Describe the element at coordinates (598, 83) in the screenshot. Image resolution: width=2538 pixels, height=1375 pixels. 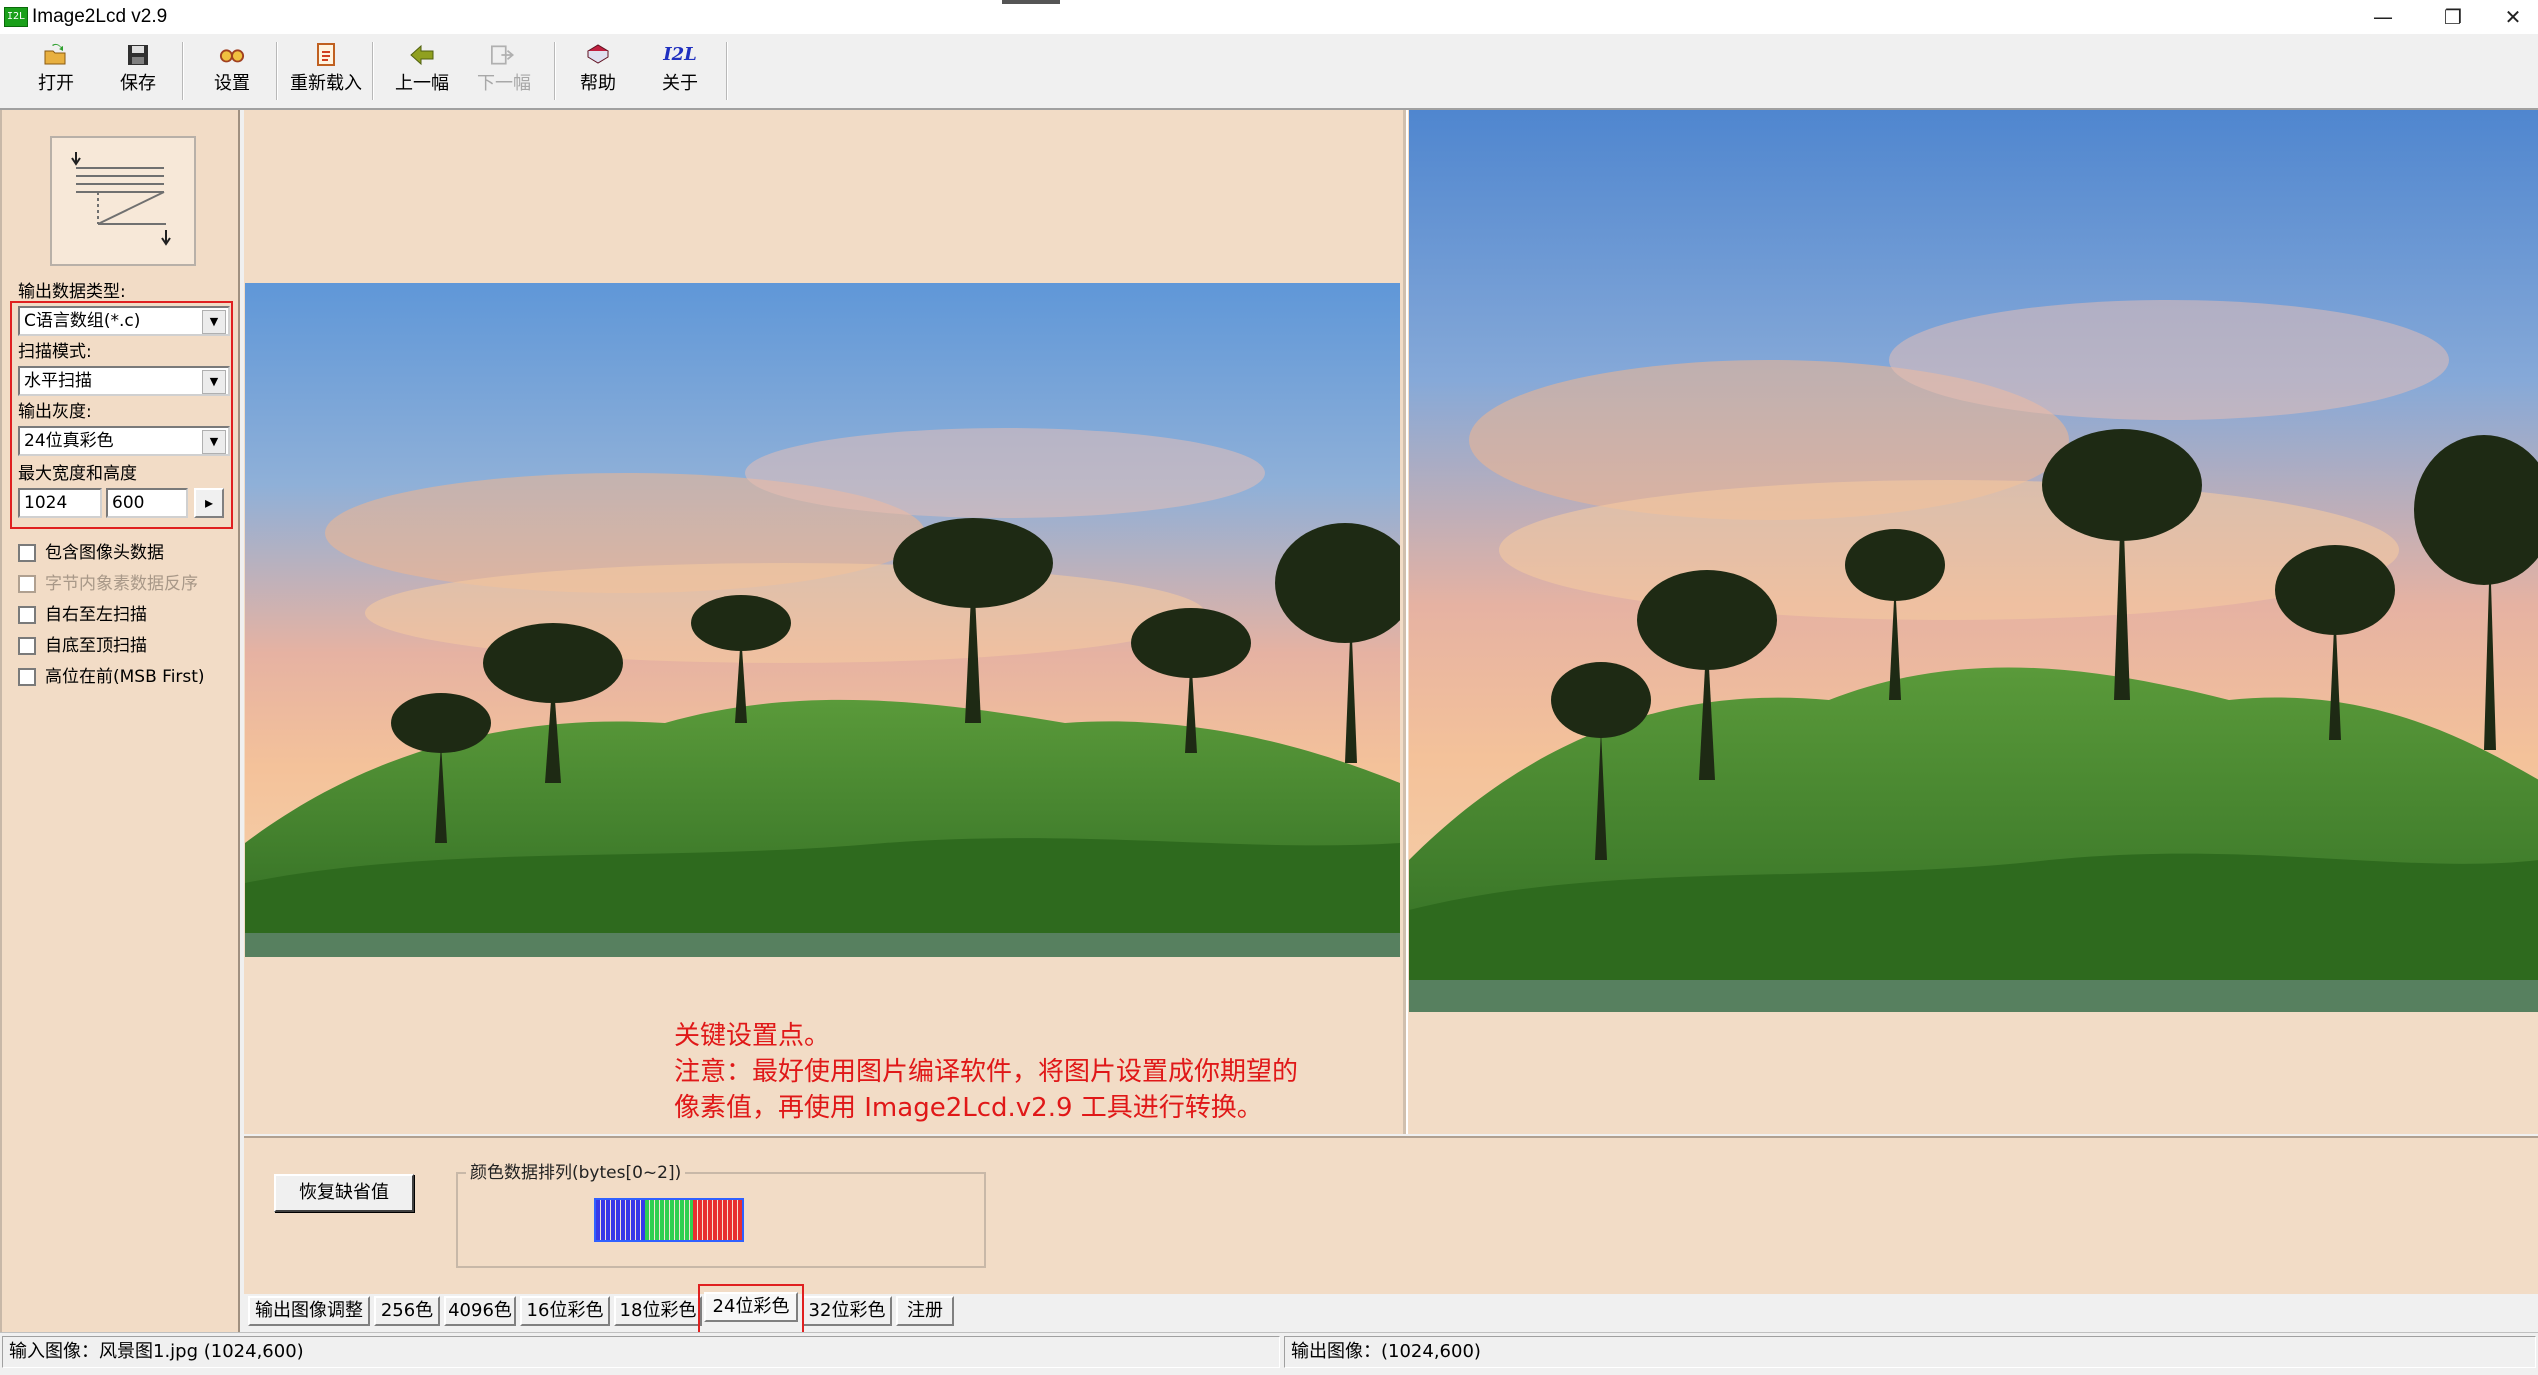
I see `help-label: 帮助` at that location.